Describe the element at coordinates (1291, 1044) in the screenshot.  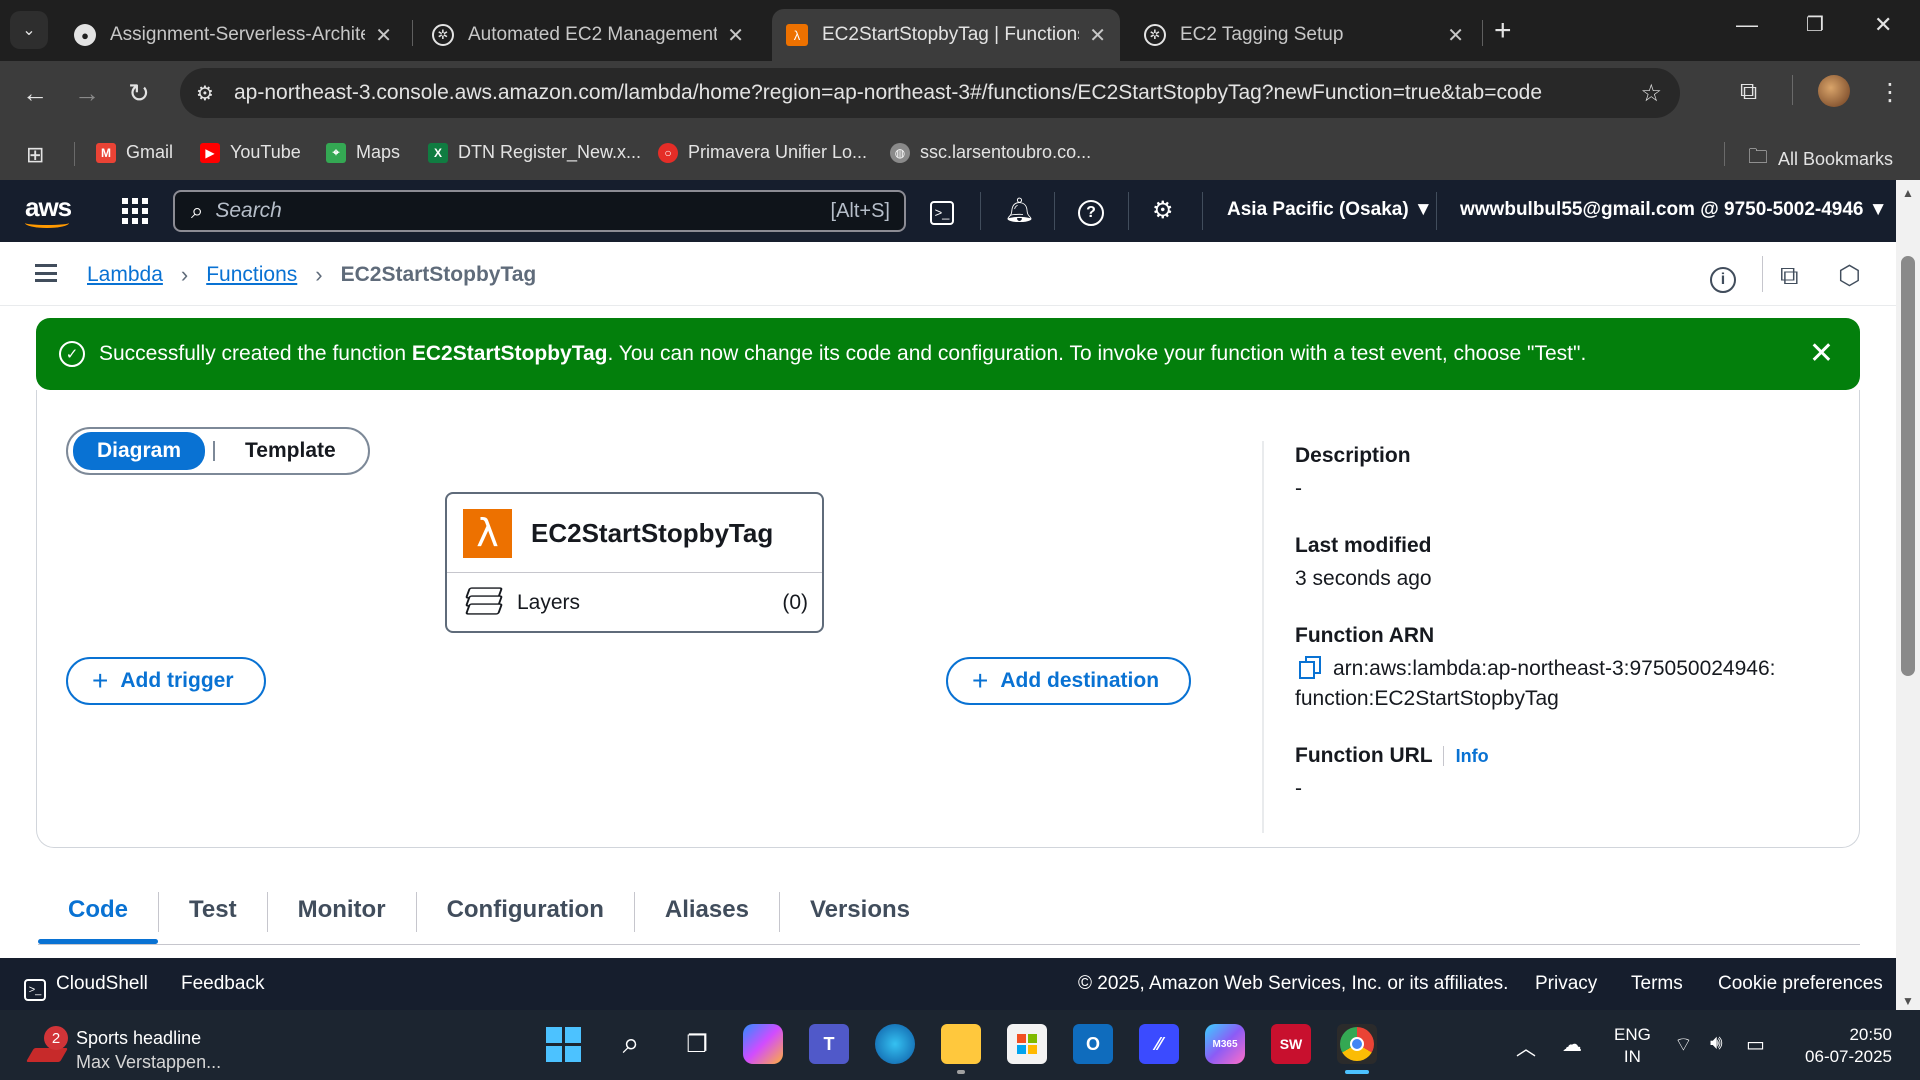
I see `solidworks-icon: SW` at that location.